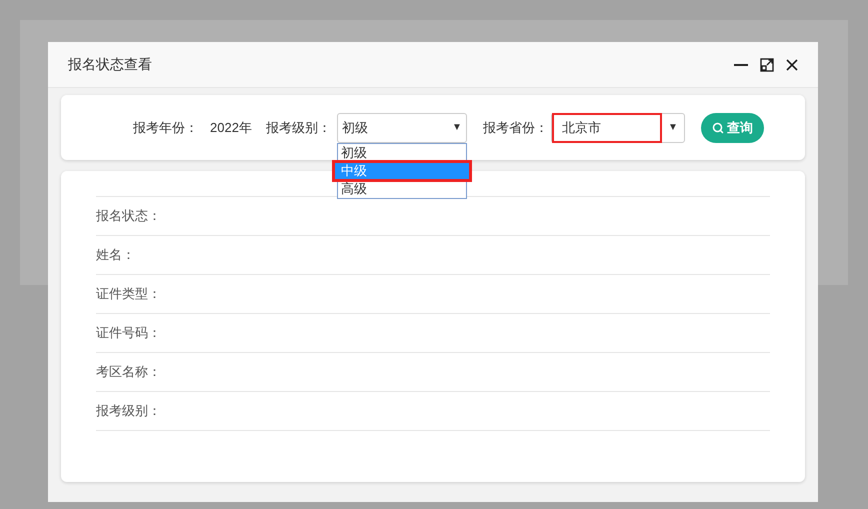 The height and width of the screenshot is (509, 868). What do you see at coordinates (718, 128) in the screenshot?
I see `search-icon` at bounding box center [718, 128].